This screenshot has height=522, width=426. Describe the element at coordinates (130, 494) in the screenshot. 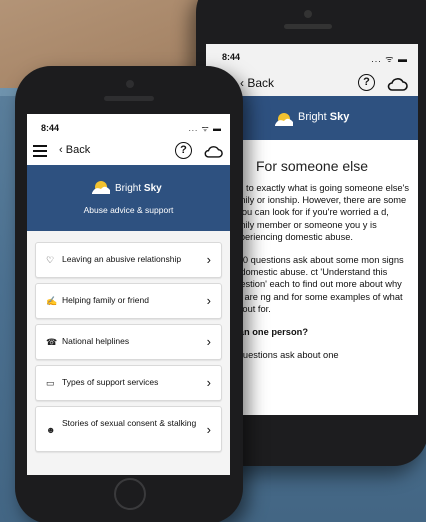

I see `home-button` at that location.